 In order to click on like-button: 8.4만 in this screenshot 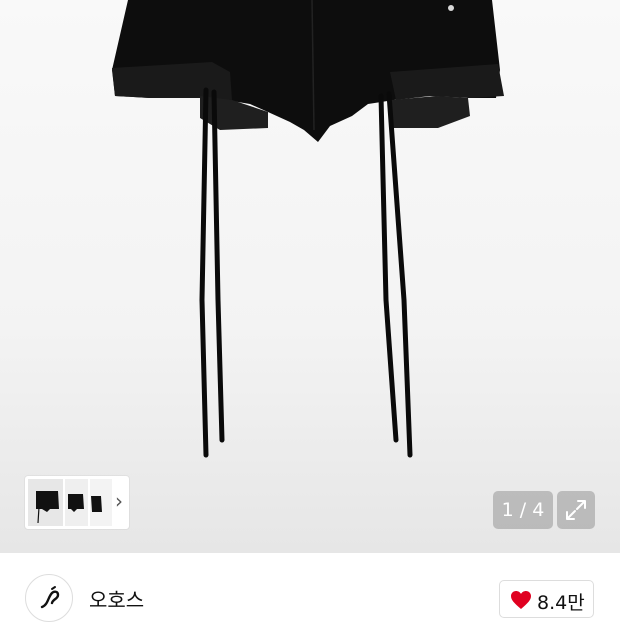, I will do `click(546, 599)`.